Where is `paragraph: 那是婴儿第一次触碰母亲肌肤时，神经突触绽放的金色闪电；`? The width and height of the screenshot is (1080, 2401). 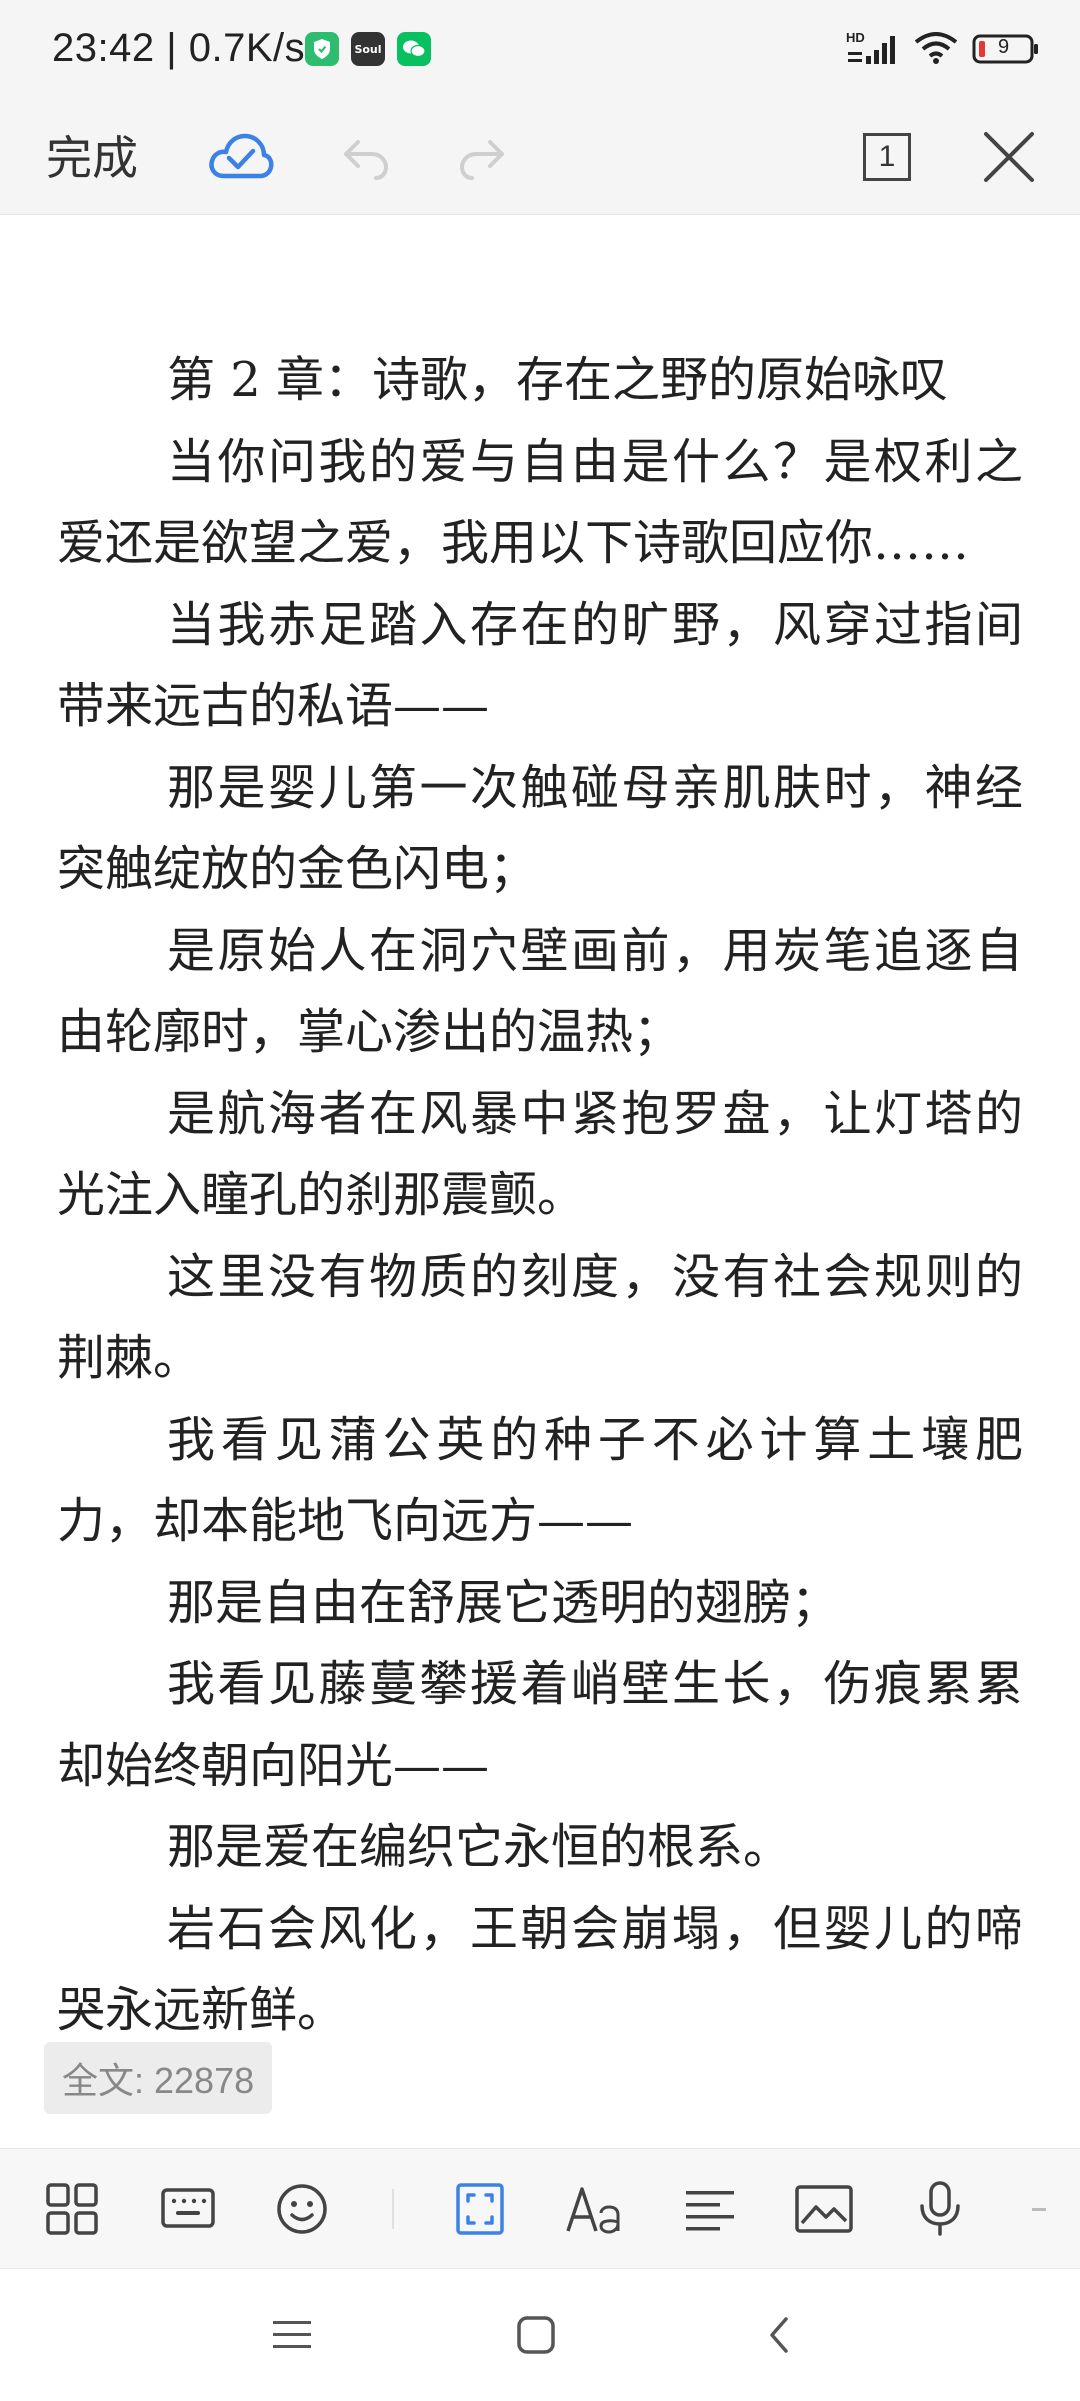 paragraph: 那是婴儿第一次触碰母亲肌肤时，神经突触绽放的金色闪电； is located at coordinates (540, 829).